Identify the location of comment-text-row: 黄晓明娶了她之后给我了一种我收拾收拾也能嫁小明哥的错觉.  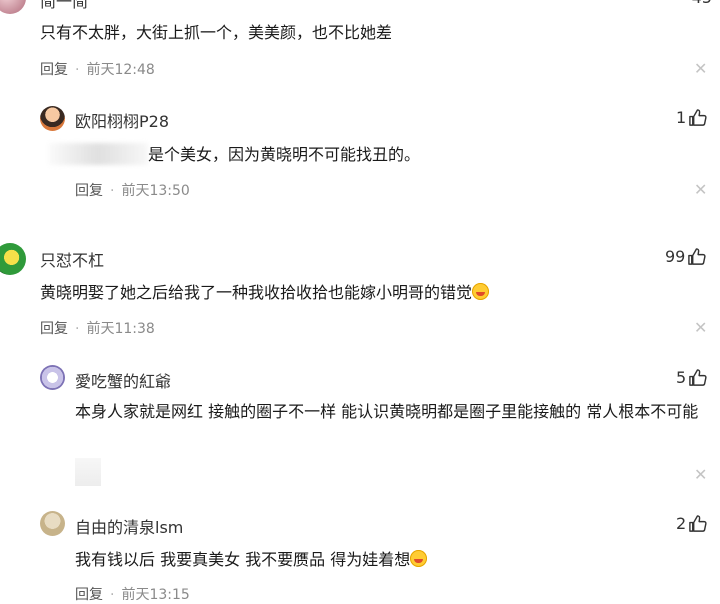
(365, 292).